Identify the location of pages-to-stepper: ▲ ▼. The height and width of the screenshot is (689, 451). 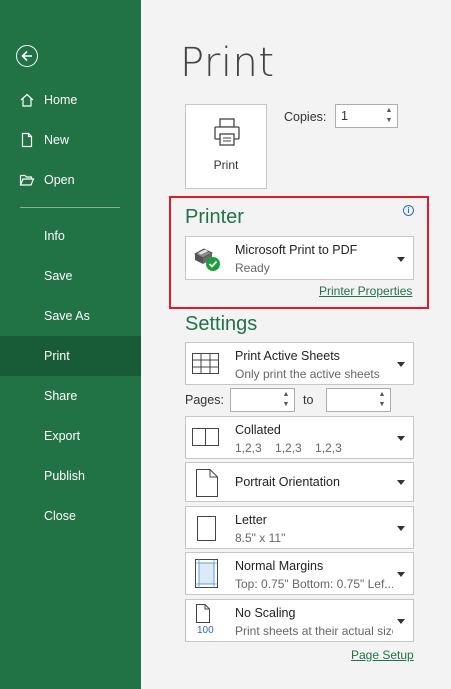
(358, 400).